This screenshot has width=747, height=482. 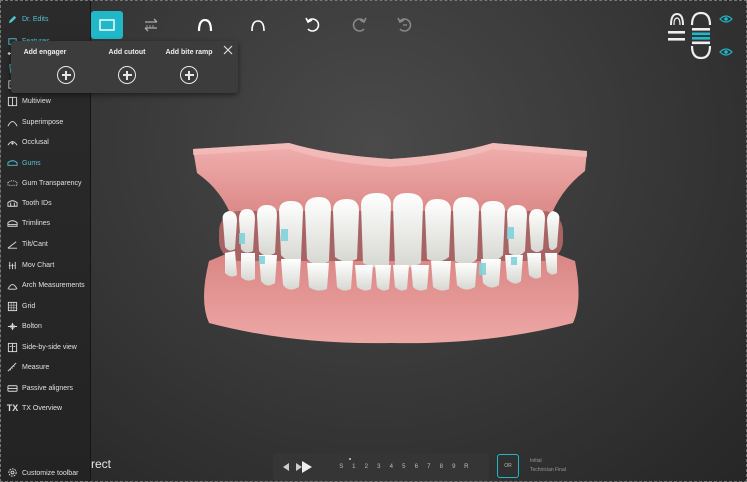 What do you see at coordinates (508, 466) in the screenshot?
I see `stage-compare-toggle: OR` at bounding box center [508, 466].